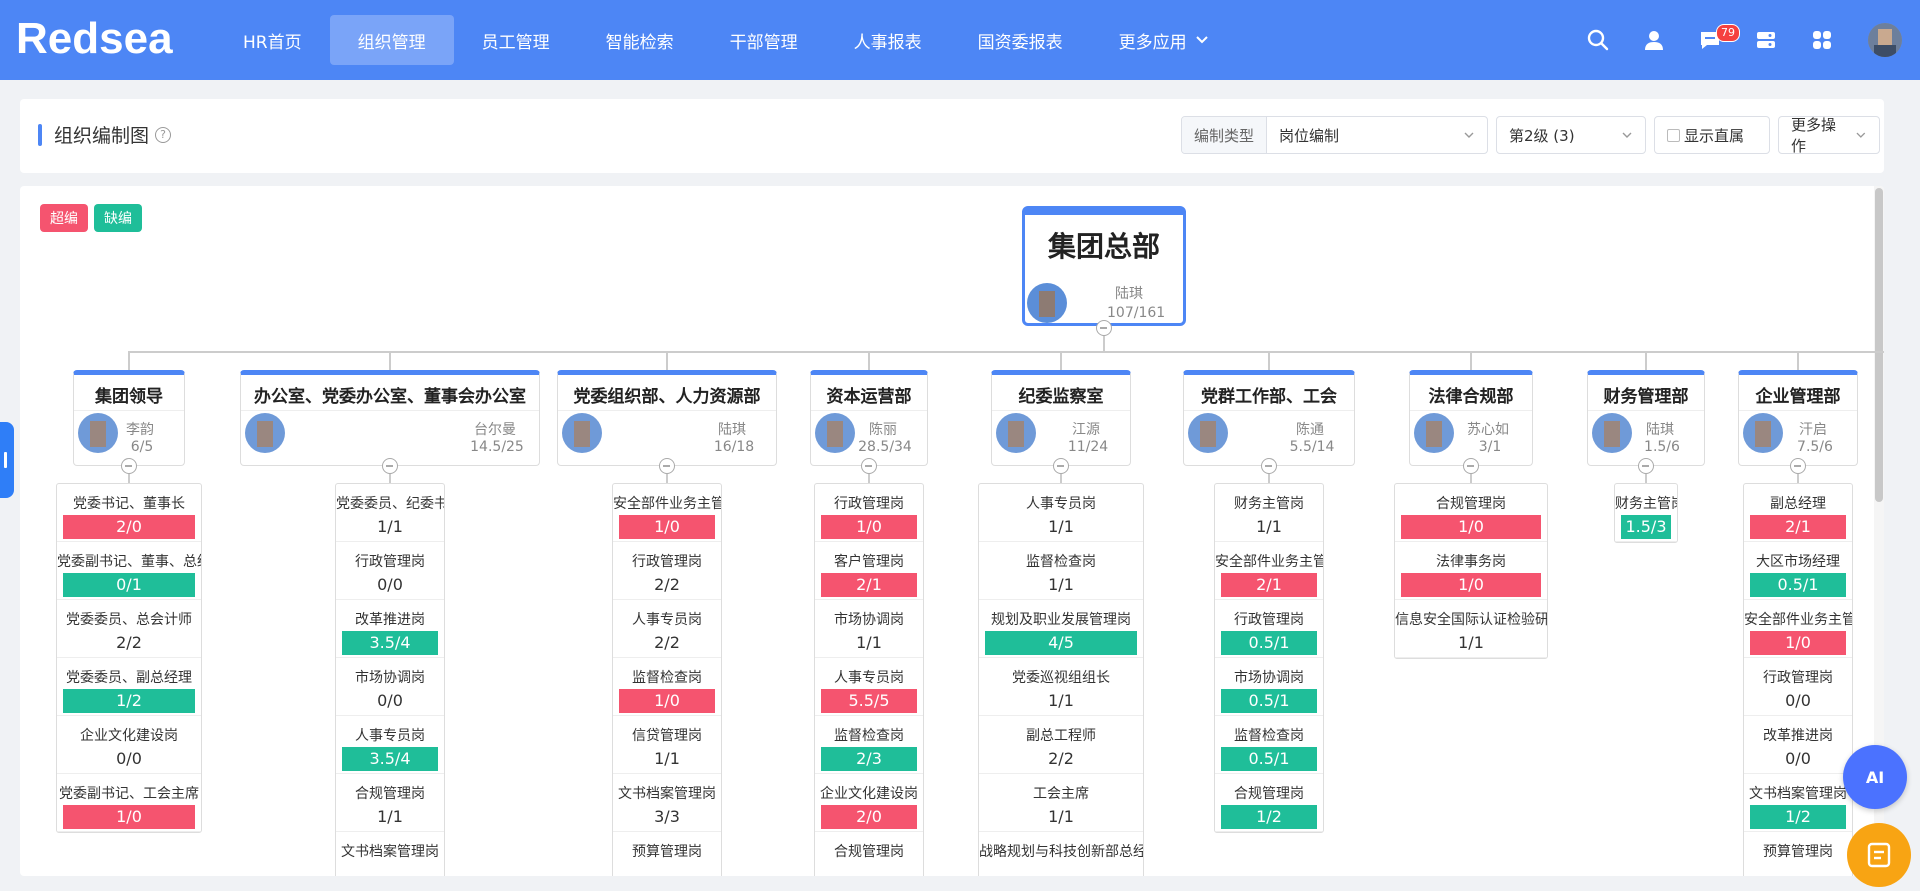 This screenshot has height=891, width=1920. What do you see at coordinates (667, 803) in the screenshot?
I see `position-row: 文书档案管理岗 3/3` at bounding box center [667, 803].